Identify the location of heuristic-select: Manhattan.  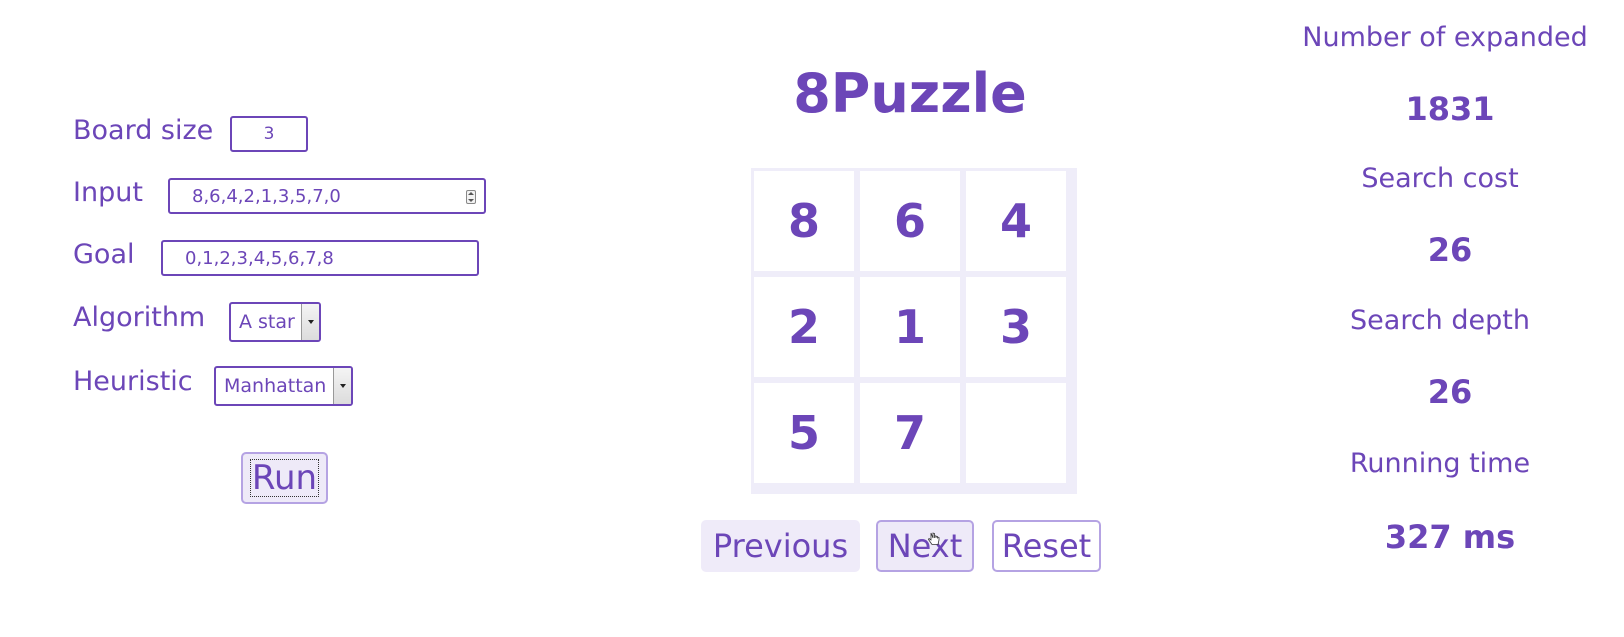
(283, 386).